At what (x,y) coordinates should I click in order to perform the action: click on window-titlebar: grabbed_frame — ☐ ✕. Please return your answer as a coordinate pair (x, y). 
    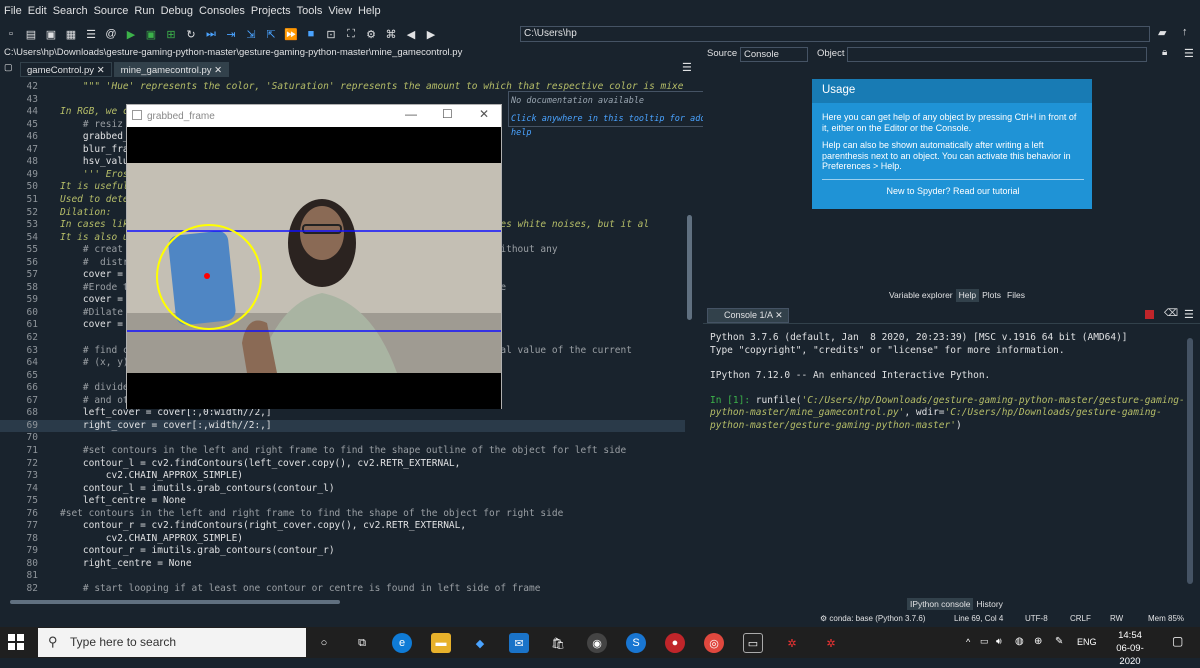
    Looking at the image, I should click on (314, 116).